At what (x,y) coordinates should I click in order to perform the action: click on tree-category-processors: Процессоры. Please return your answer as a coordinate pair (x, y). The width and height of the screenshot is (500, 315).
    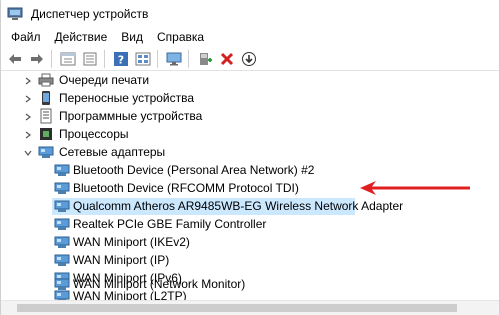
    Looking at the image, I should click on (250, 134).